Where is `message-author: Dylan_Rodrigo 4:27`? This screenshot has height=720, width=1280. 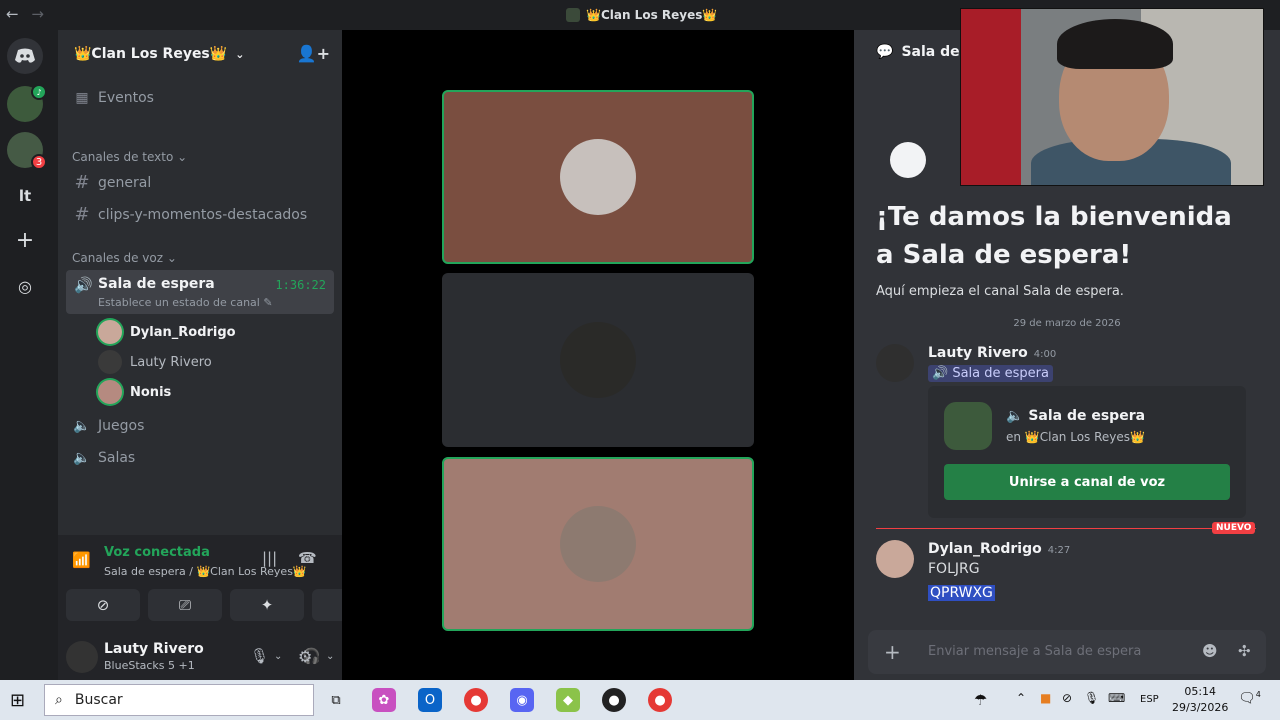 message-author: Dylan_Rodrigo 4:27 is located at coordinates (999, 549).